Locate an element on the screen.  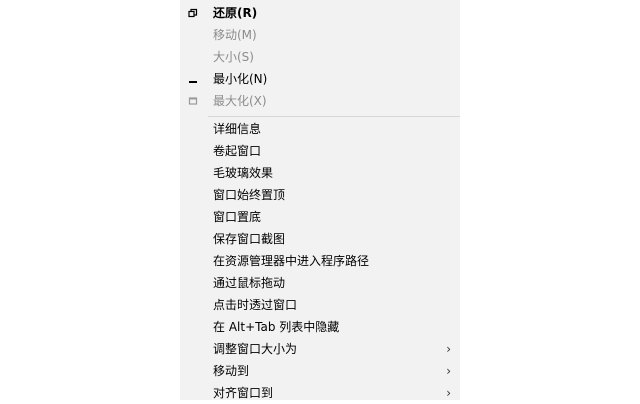
menu-item-save-screenshot: 保存窗口截图 is located at coordinates (320, 239).